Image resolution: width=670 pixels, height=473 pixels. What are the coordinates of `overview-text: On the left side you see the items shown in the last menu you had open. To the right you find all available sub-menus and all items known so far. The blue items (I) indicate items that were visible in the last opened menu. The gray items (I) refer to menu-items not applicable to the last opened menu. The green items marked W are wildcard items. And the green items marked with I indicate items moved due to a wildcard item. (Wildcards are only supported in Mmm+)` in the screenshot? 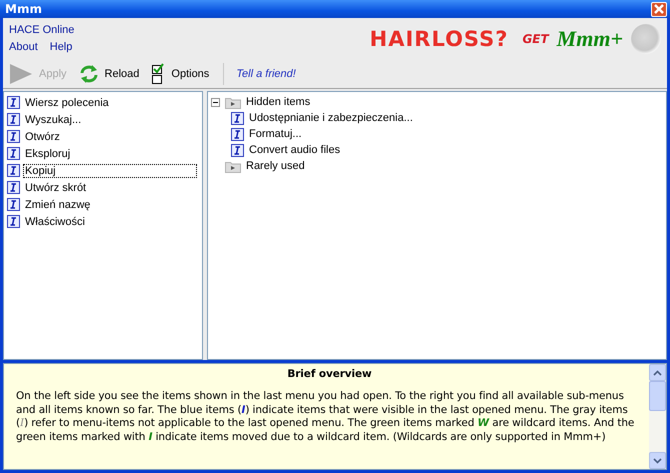 It's located at (326, 417).